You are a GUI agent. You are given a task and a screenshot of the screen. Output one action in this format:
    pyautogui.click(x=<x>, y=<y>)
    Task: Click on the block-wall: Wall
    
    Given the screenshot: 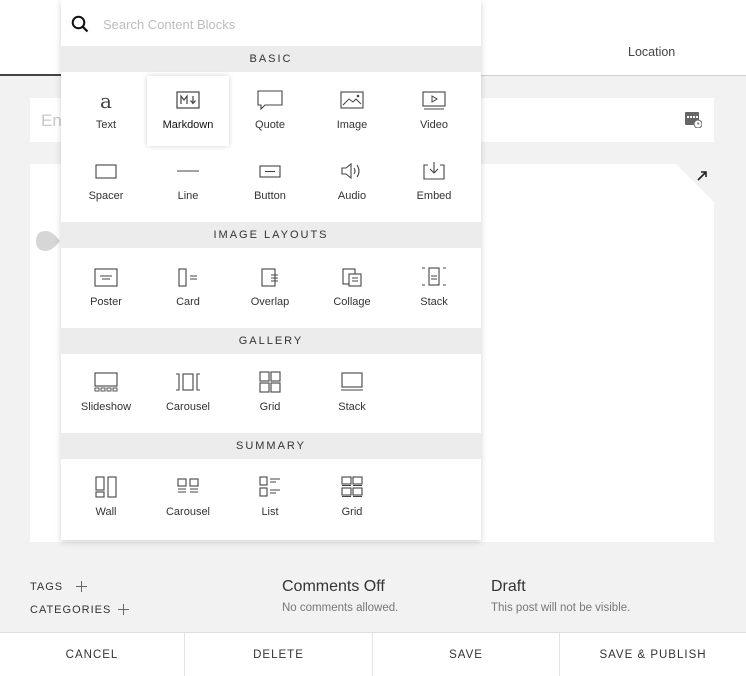 What is the action you would take?
    pyautogui.click(x=106, y=498)
    